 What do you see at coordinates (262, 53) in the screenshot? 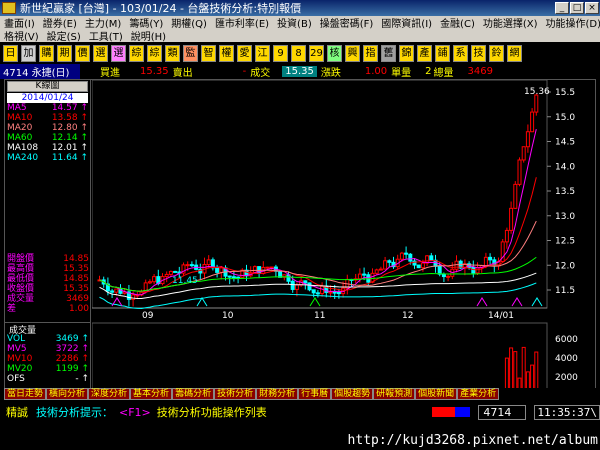
I see `toolbar-button-14: 江` at bounding box center [262, 53].